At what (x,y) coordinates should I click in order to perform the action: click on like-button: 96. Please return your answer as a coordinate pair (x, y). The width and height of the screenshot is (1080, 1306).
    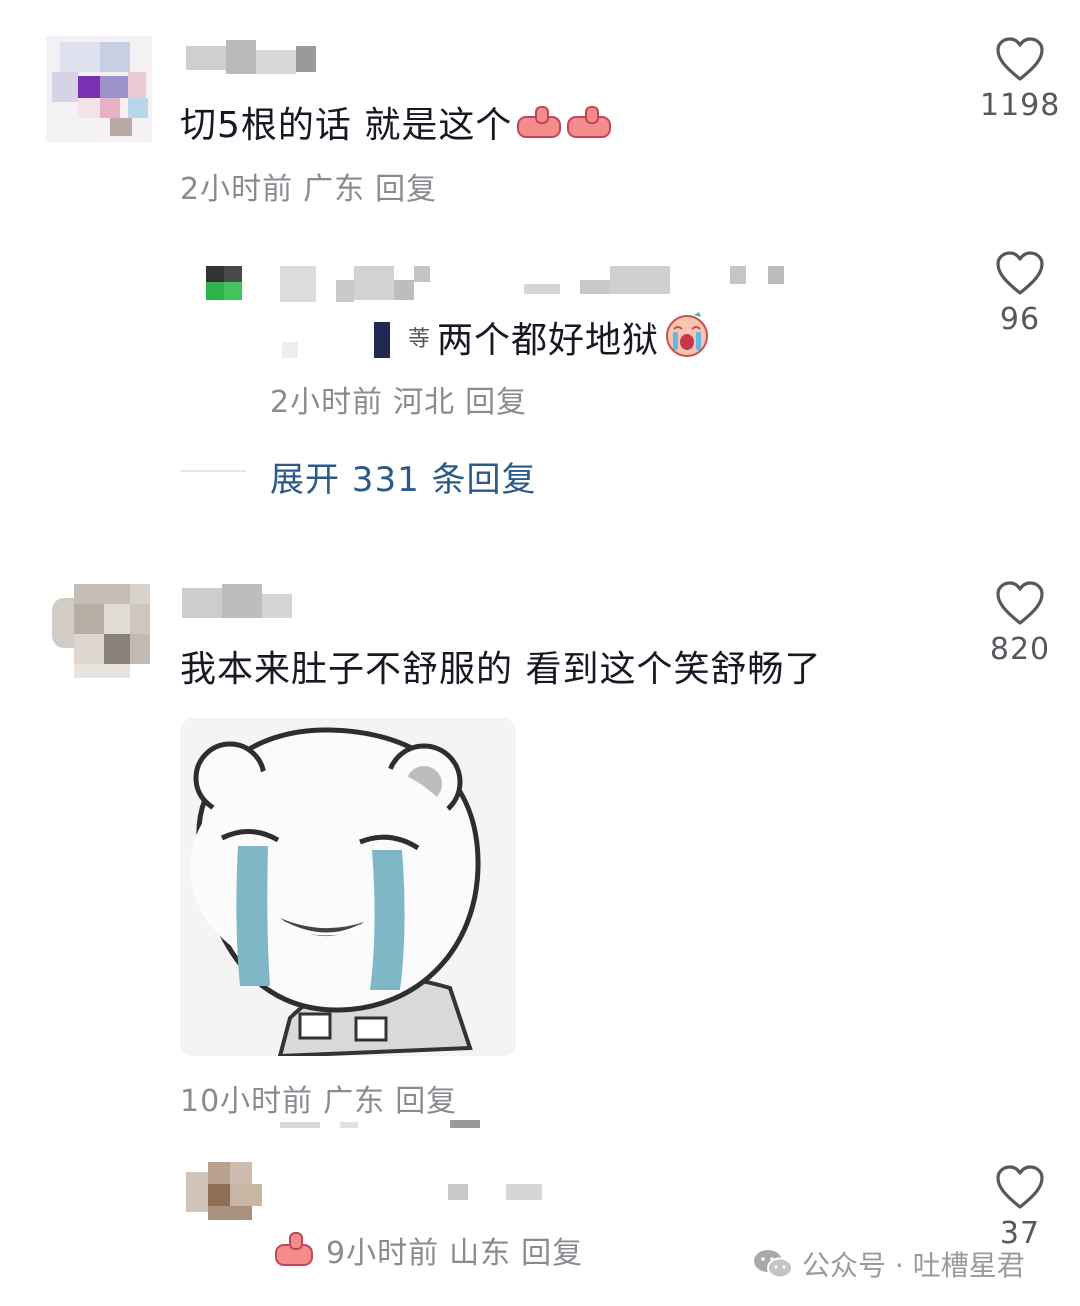
    Looking at the image, I should click on (1020, 293).